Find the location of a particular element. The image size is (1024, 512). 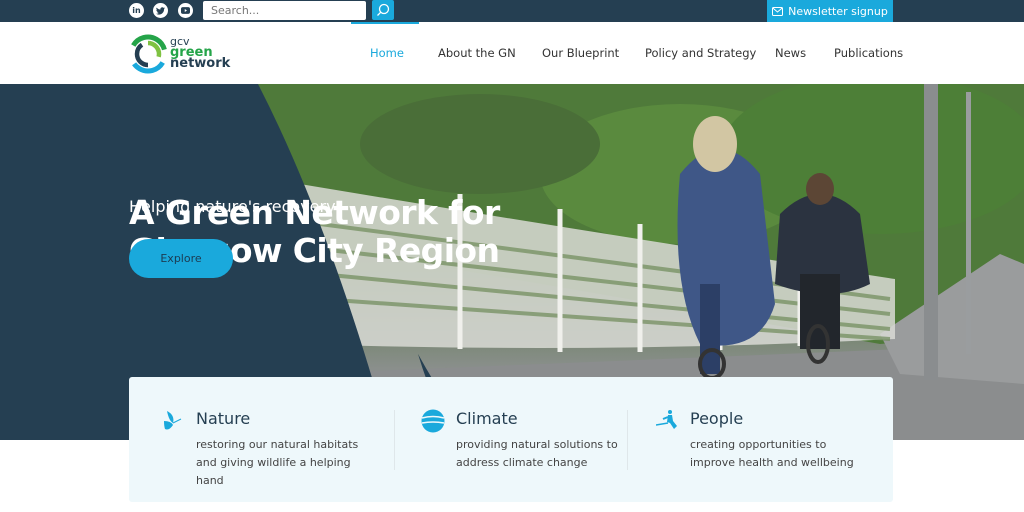

logo-network: network is located at coordinates (200, 63).